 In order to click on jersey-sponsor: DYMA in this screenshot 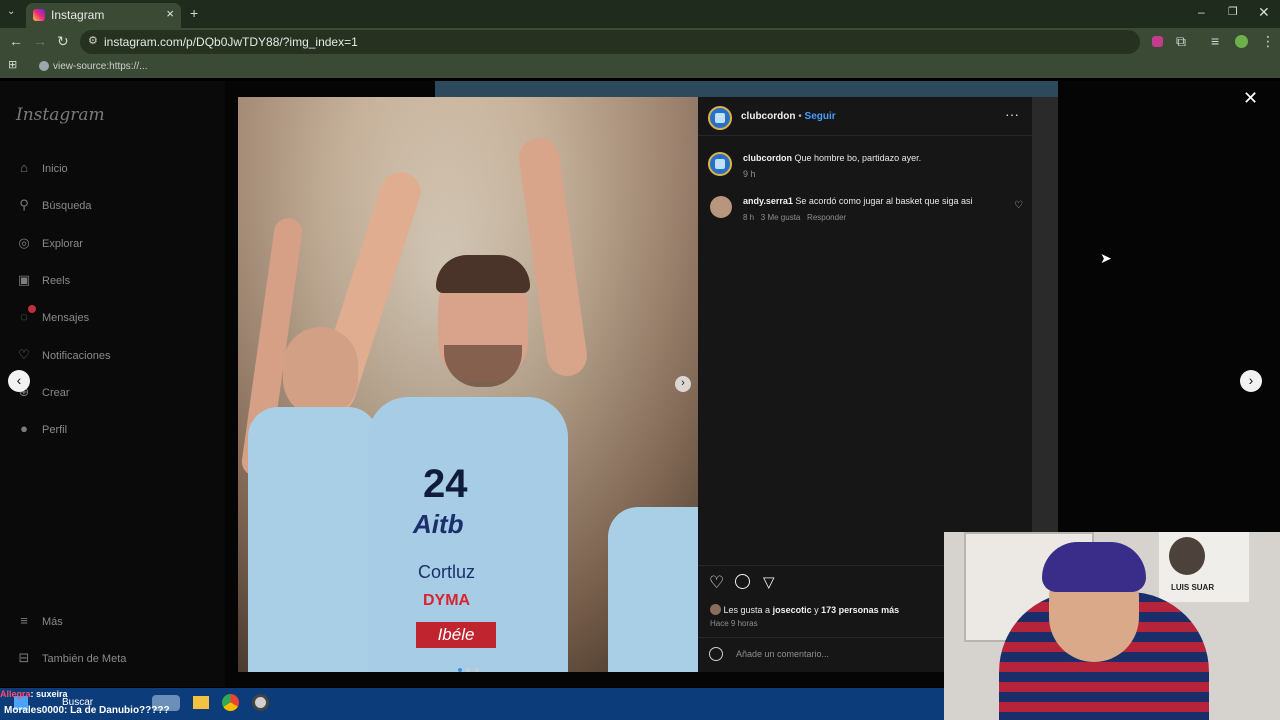, I will do `click(447, 600)`.